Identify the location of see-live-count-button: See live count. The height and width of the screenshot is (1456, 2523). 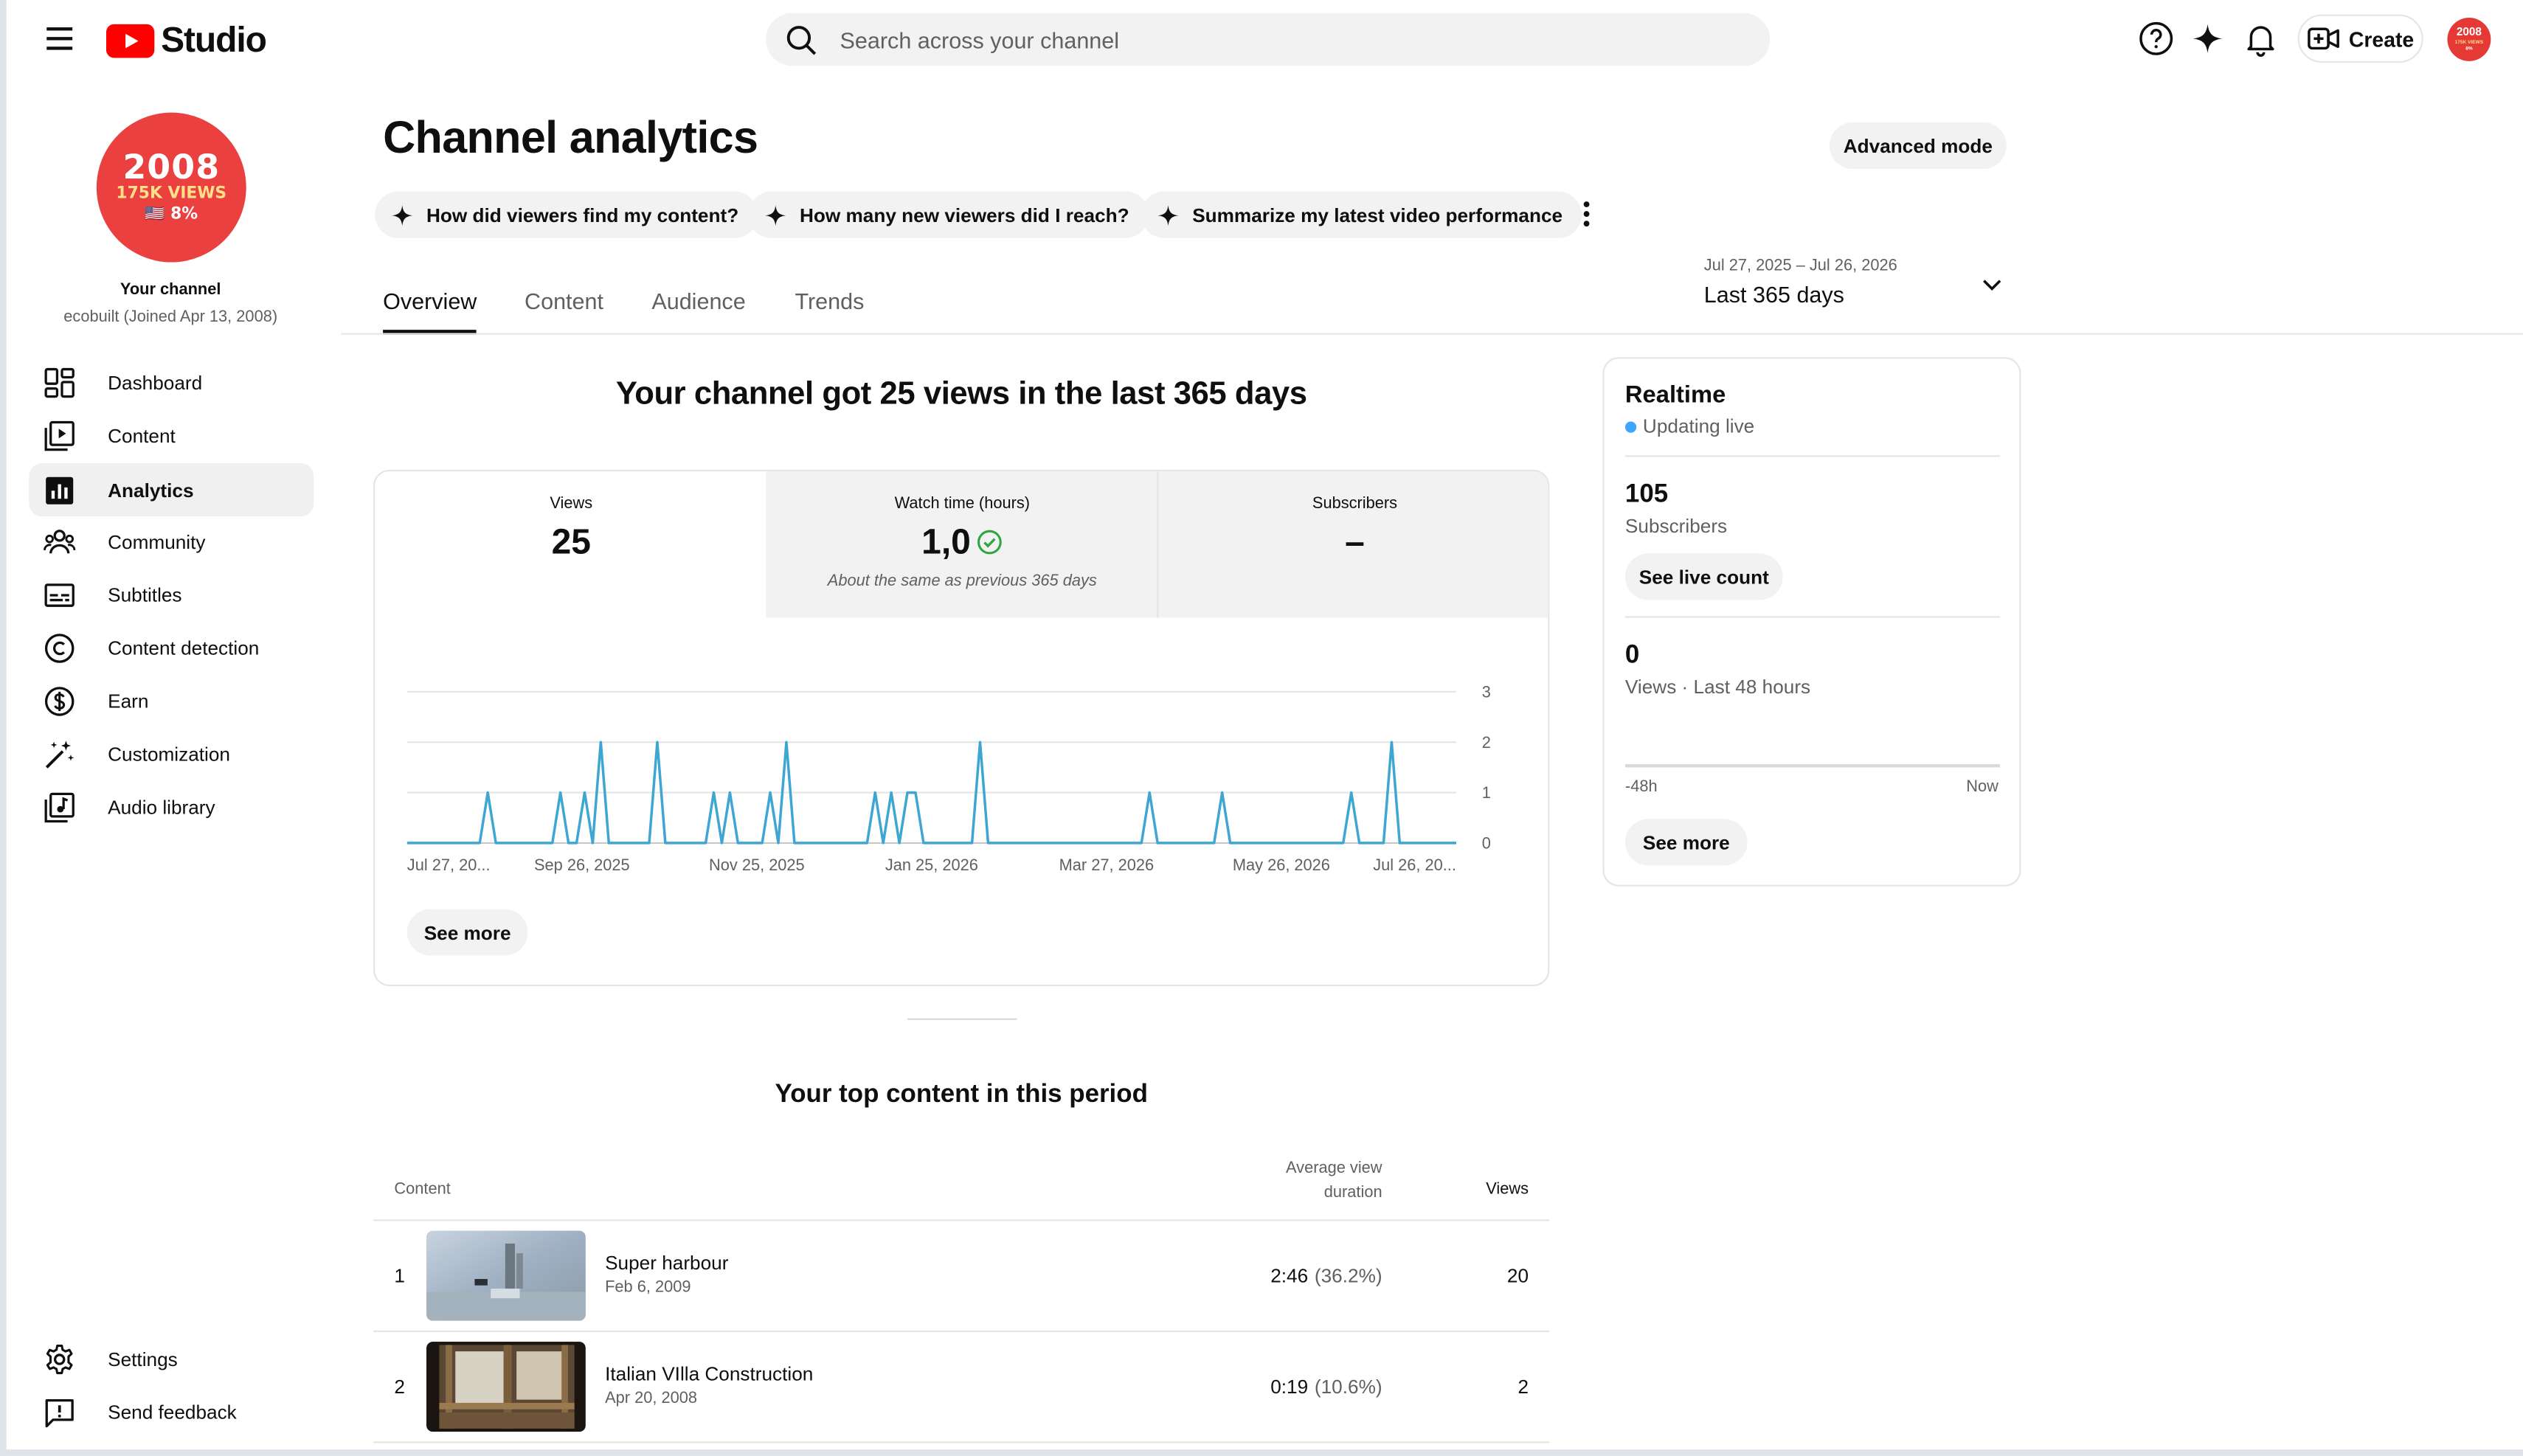
(1703, 576).